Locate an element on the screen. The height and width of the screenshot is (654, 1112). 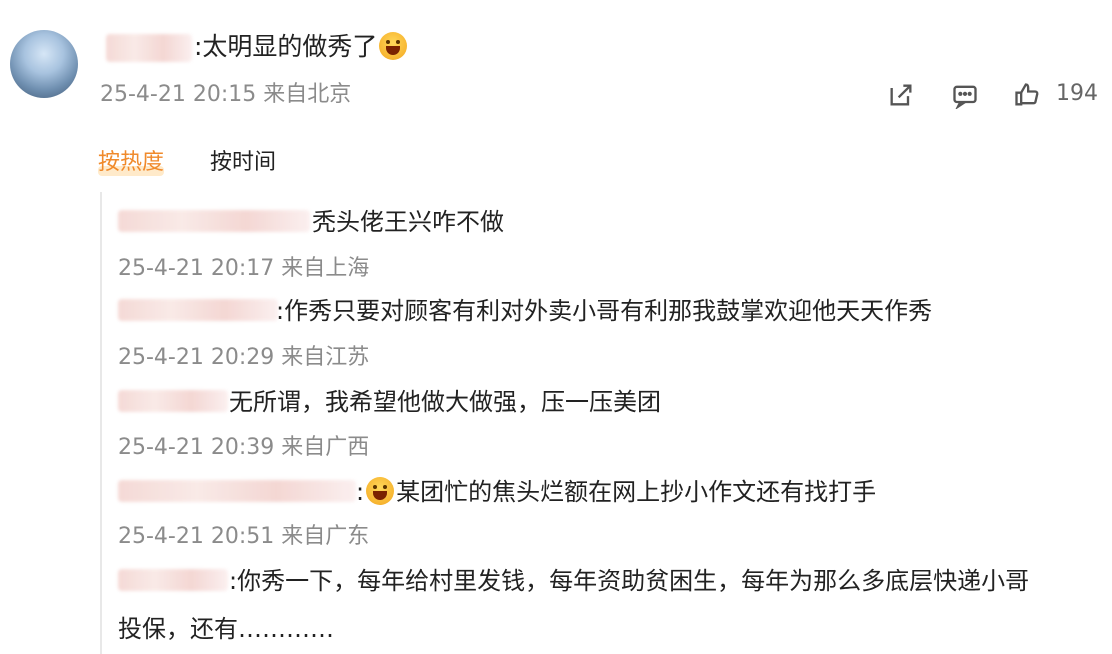
reply-meta: 25-4-21 20:39 来自广西 is located at coordinates (244, 447).